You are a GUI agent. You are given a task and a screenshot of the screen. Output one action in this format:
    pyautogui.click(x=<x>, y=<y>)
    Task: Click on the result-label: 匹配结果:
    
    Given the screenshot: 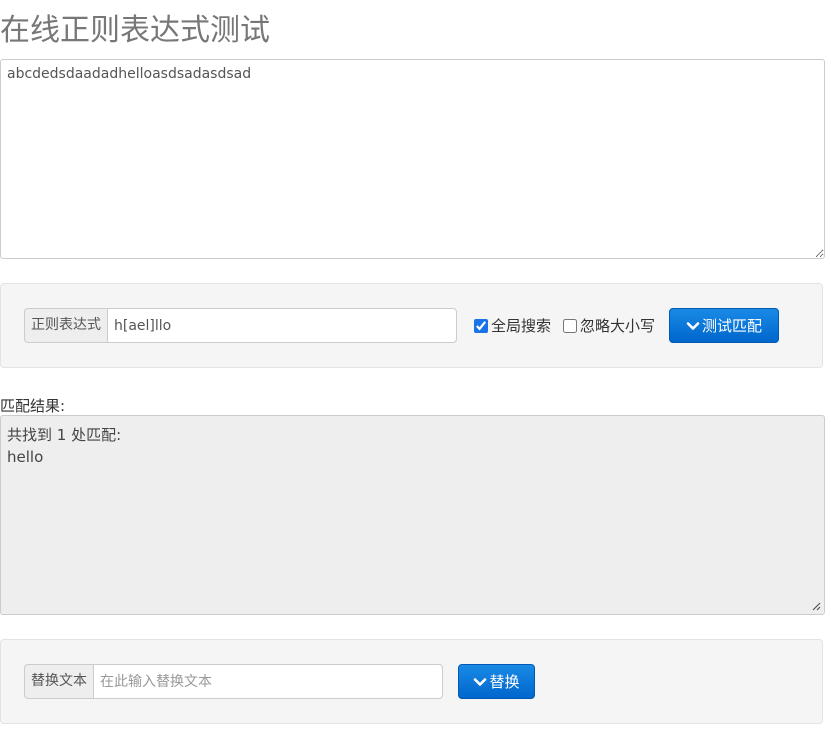 What is the action you would take?
    pyautogui.click(x=33, y=406)
    